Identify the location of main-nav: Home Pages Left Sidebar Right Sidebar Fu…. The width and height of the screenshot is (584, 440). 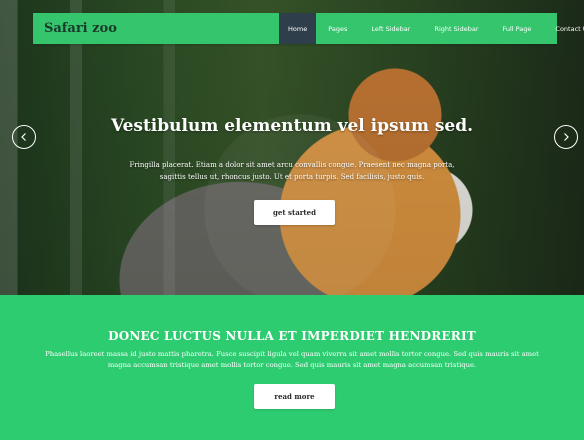
(431, 28).